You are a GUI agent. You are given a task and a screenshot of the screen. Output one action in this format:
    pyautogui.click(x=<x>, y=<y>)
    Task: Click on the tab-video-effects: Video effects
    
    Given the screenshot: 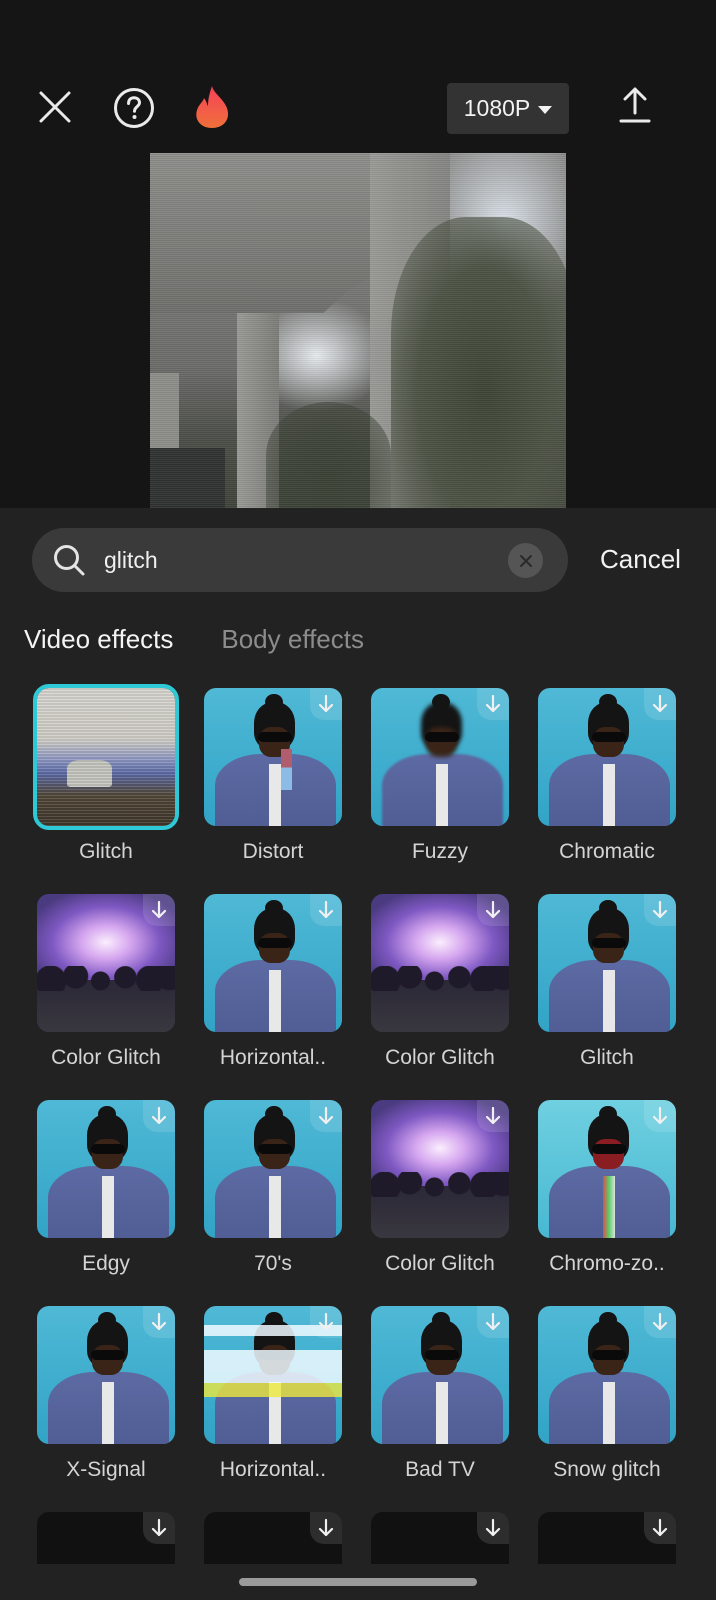 What is the action you would take?
    pyautogui.click(x=98, y=639)
    